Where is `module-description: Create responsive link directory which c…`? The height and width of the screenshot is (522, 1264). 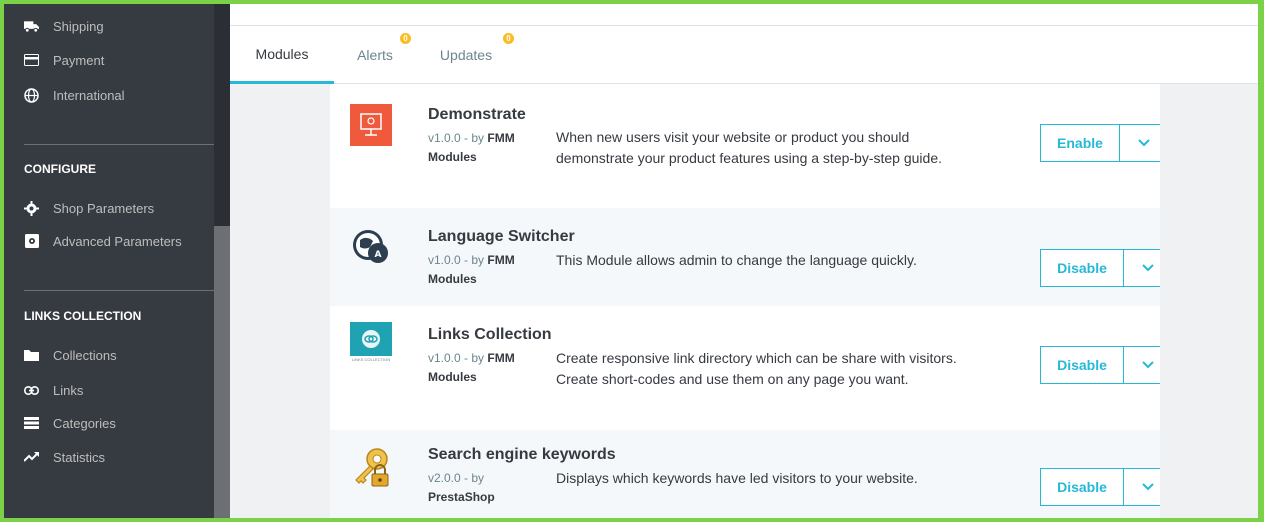
module-description: Create responsive link directory which c… is located at coordinates (756, 368).